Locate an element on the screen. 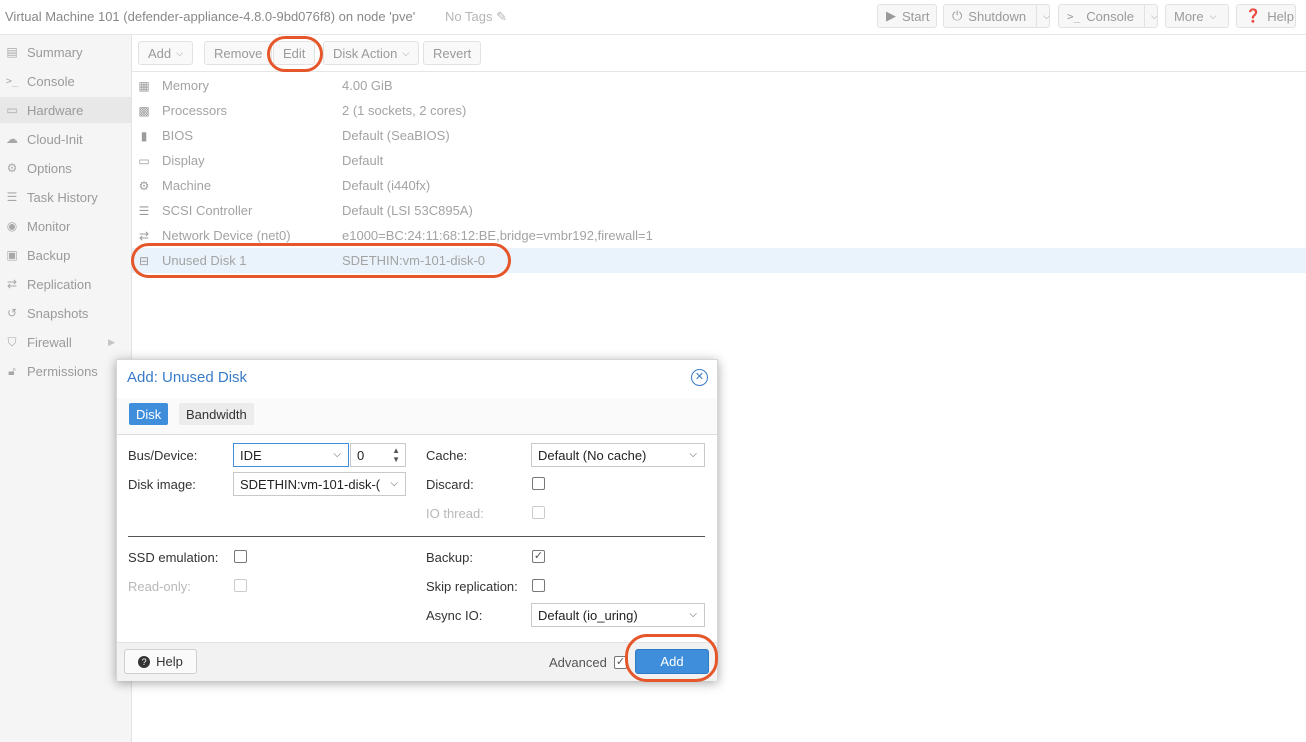 The width and height of the screenshot is (1306, 742). tags-label: No Tags ✎ is located at coordinates (476, 17).